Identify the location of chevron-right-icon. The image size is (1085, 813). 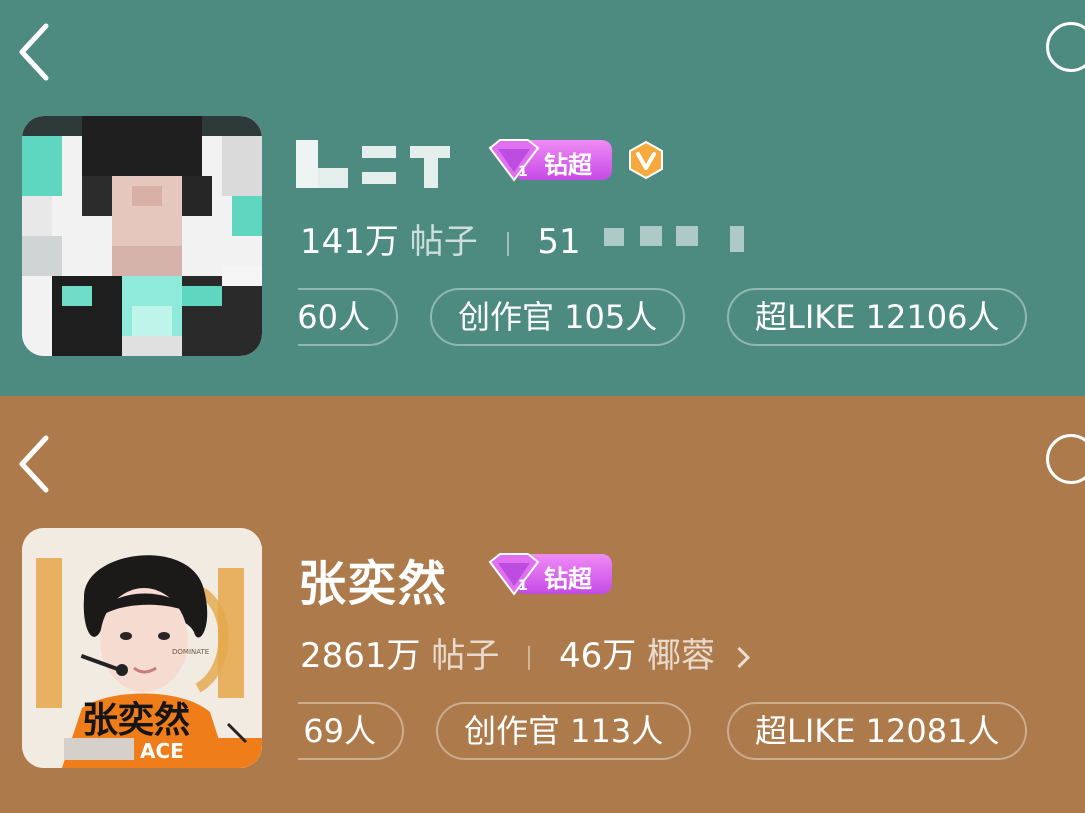
(739, 657).